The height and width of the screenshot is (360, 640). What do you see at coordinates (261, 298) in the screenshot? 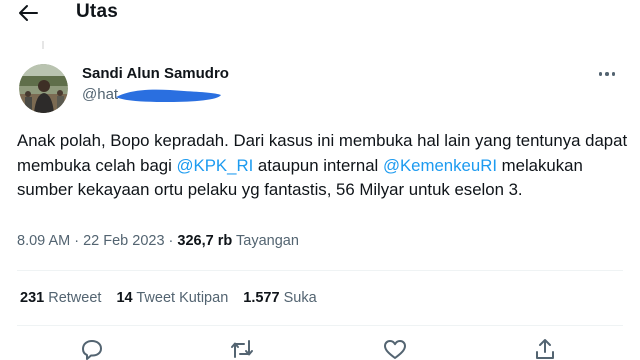
I see `like-count: 1.577` at bounding box center [261, 298].